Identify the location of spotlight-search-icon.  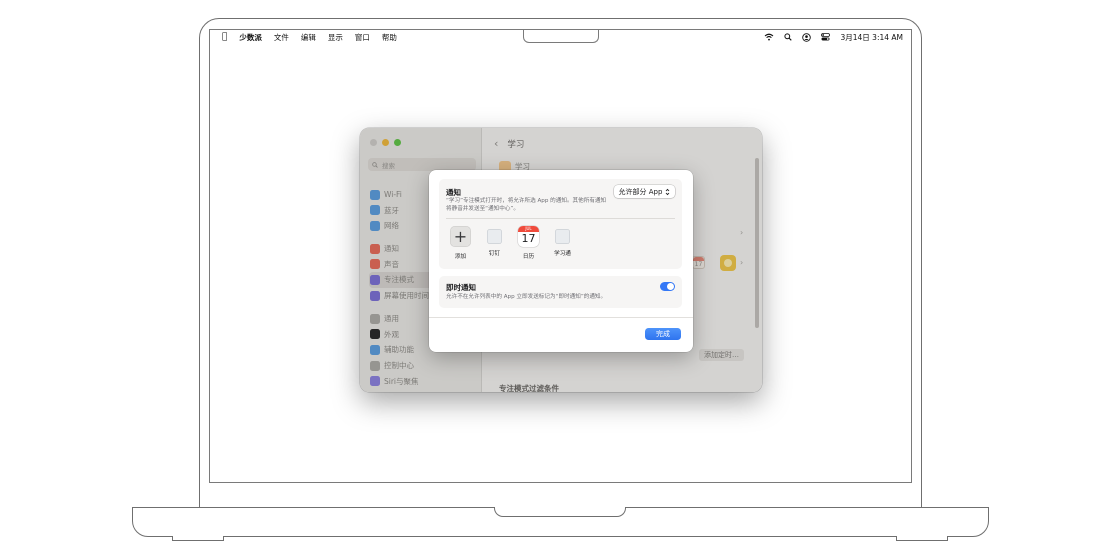
(788, 37).